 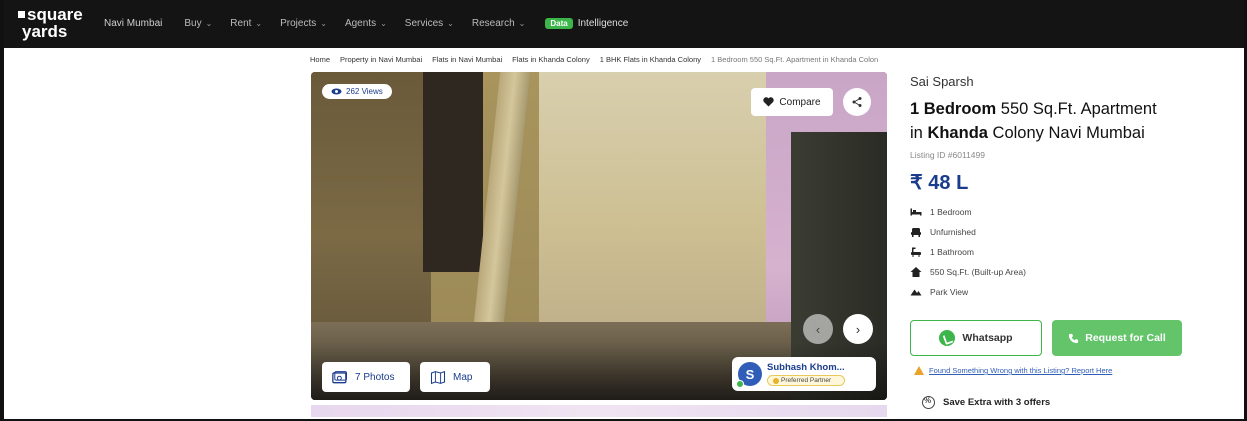 What do you see at coordinates (957, 133) in the screenshot?
I see `title-bold-2: Khanda` at bounding box center [957, 133].